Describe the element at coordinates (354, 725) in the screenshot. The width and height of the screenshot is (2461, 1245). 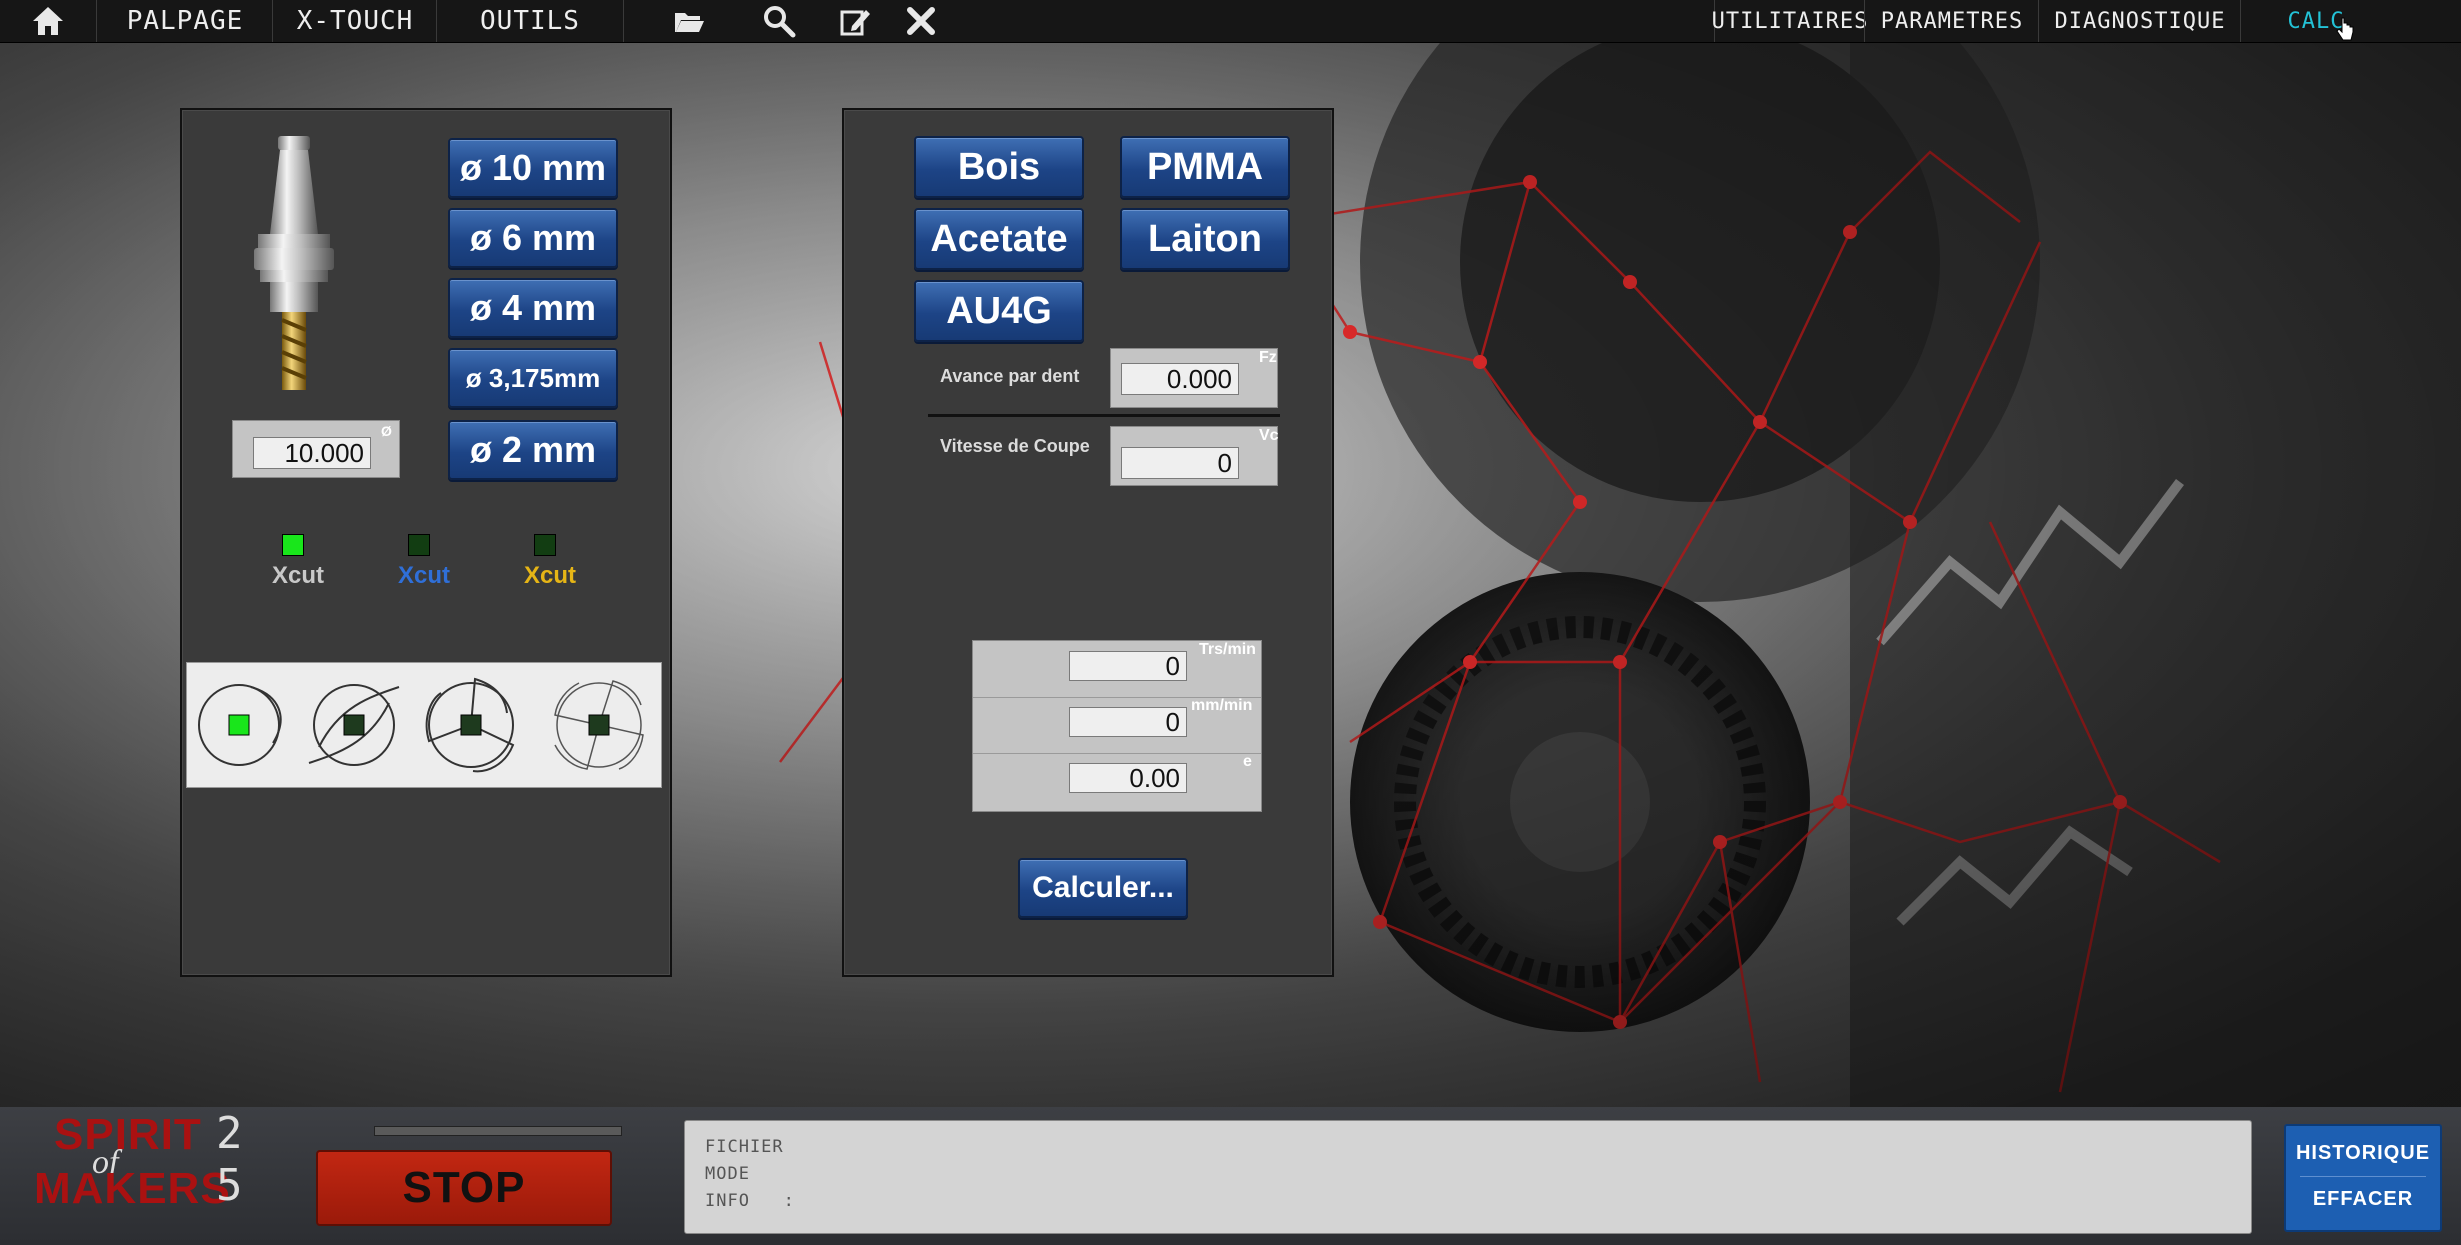
I see `2-flute-icon` at that location.